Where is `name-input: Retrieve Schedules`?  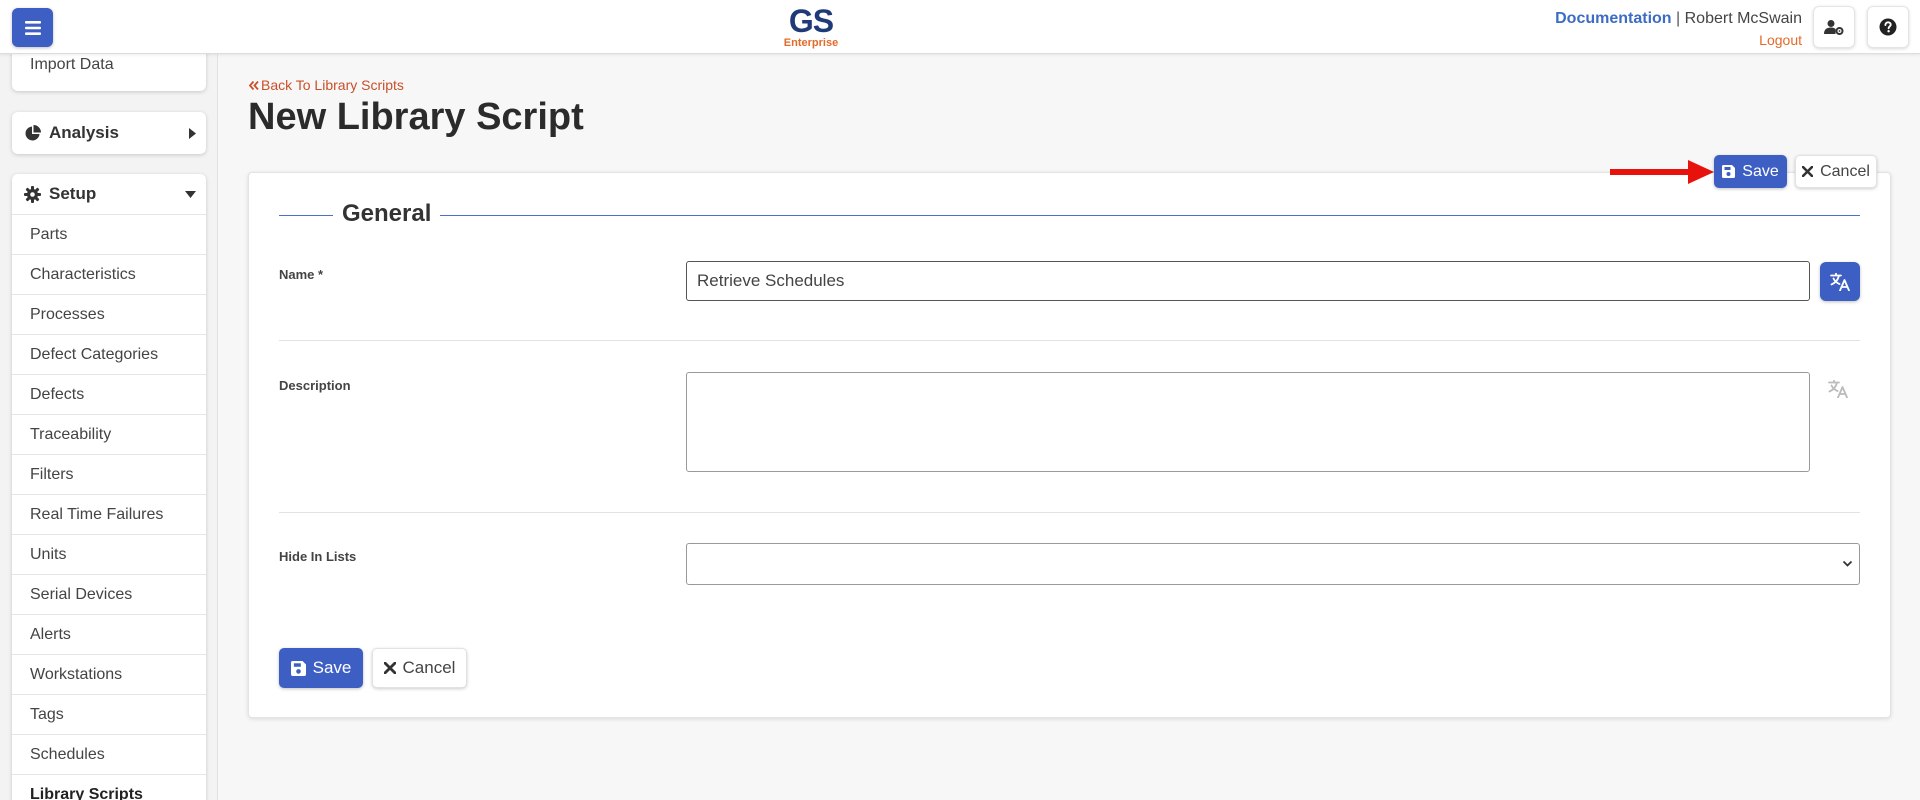 name-input: Retrieve Schedules is located at coordinates (1248, 281).